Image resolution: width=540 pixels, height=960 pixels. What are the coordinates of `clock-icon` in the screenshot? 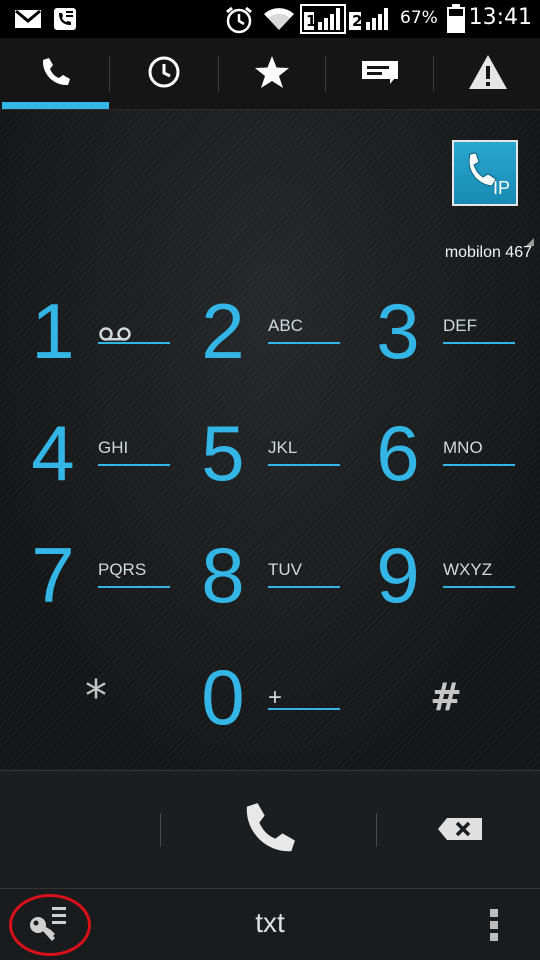 It's located at (164, 74).